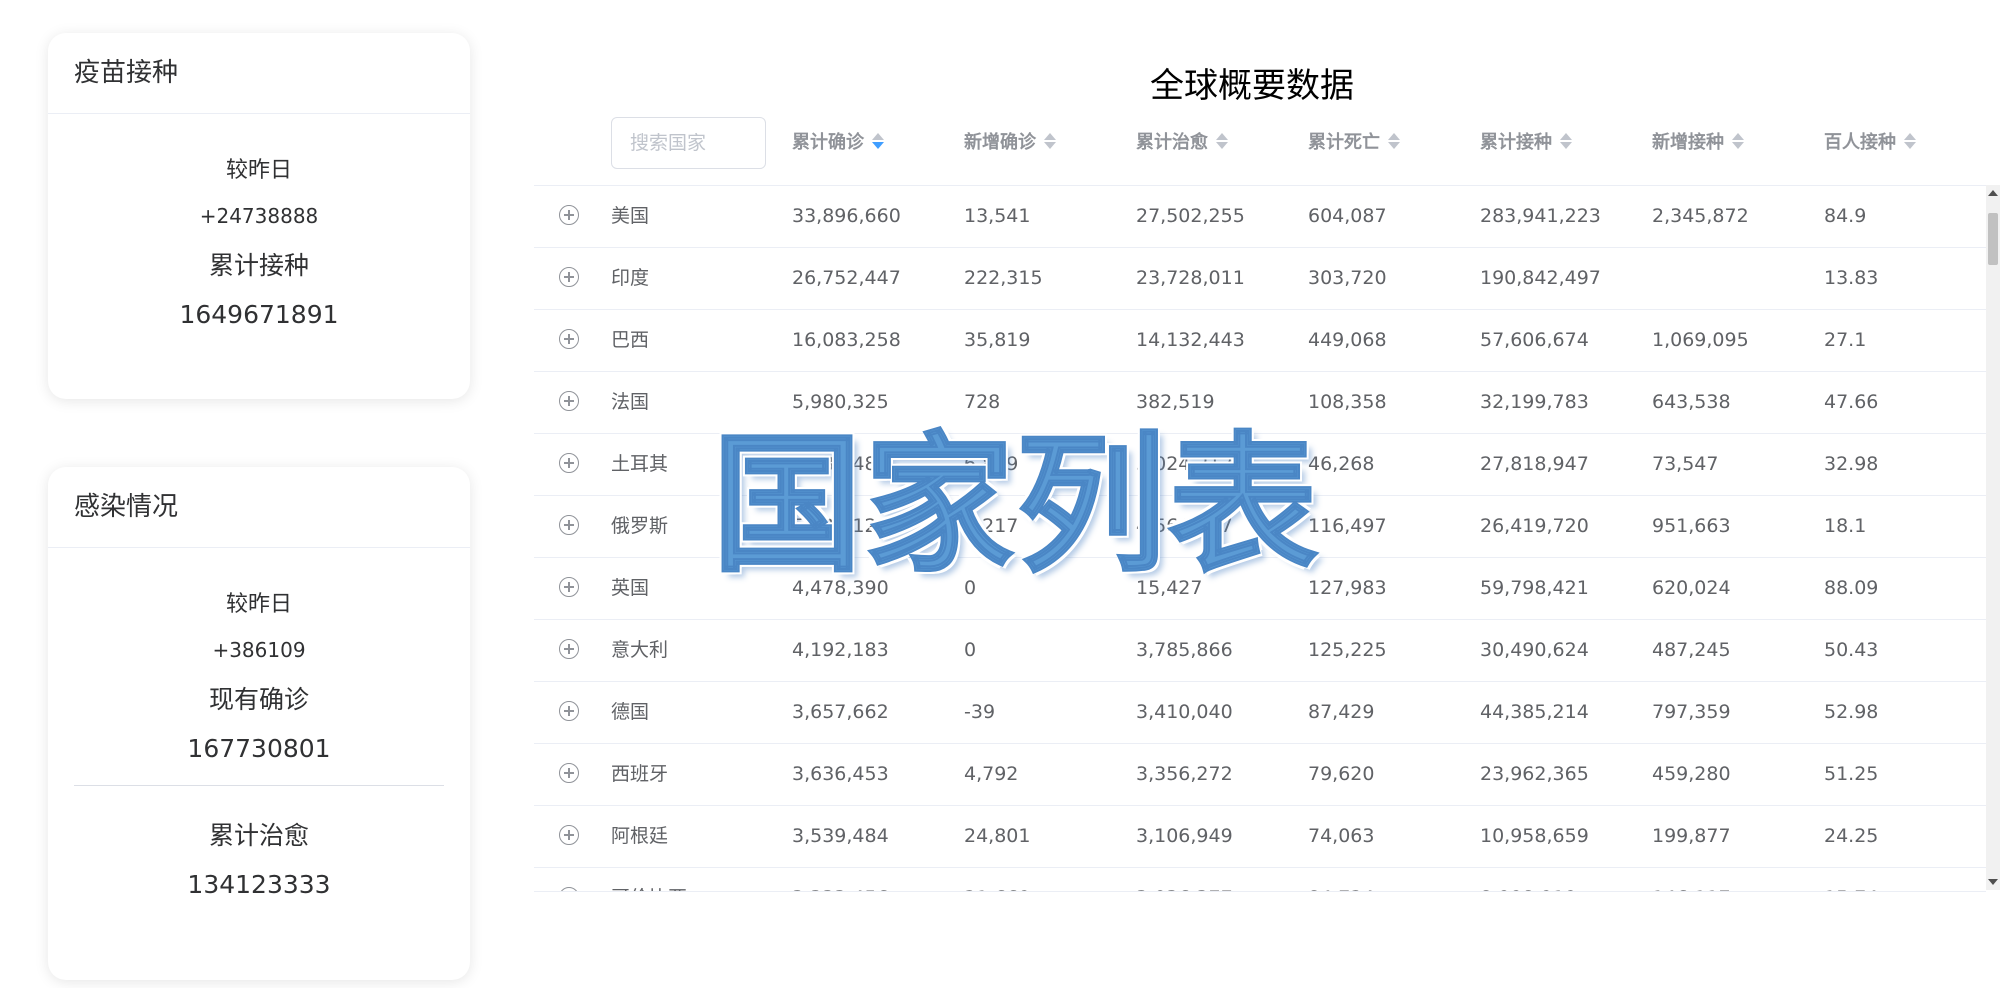  Describe the element at coordinates (1184, 836) in the screenshot. I see `table-cell: 3,106,949` at that location.